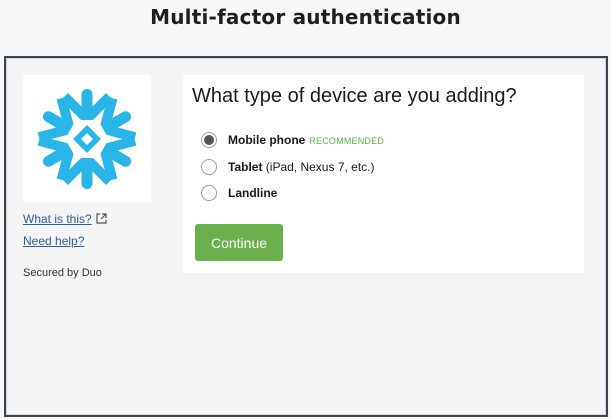  What do you see at coordinates (62, 273) in the screenshot?
I see `secured-by-text: Secured by Duo` at bounding box center [62, 273].